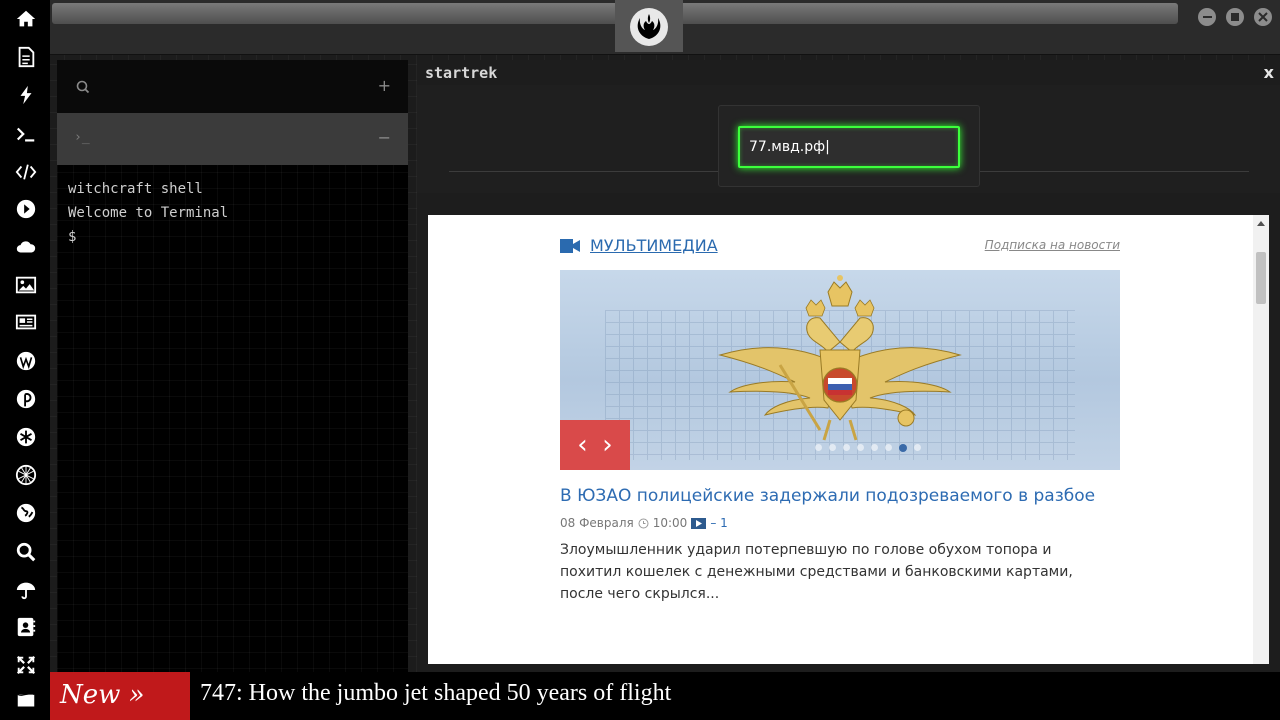 The image size is (1280, 720). I want to click on slider-dots, so click(868, 448).